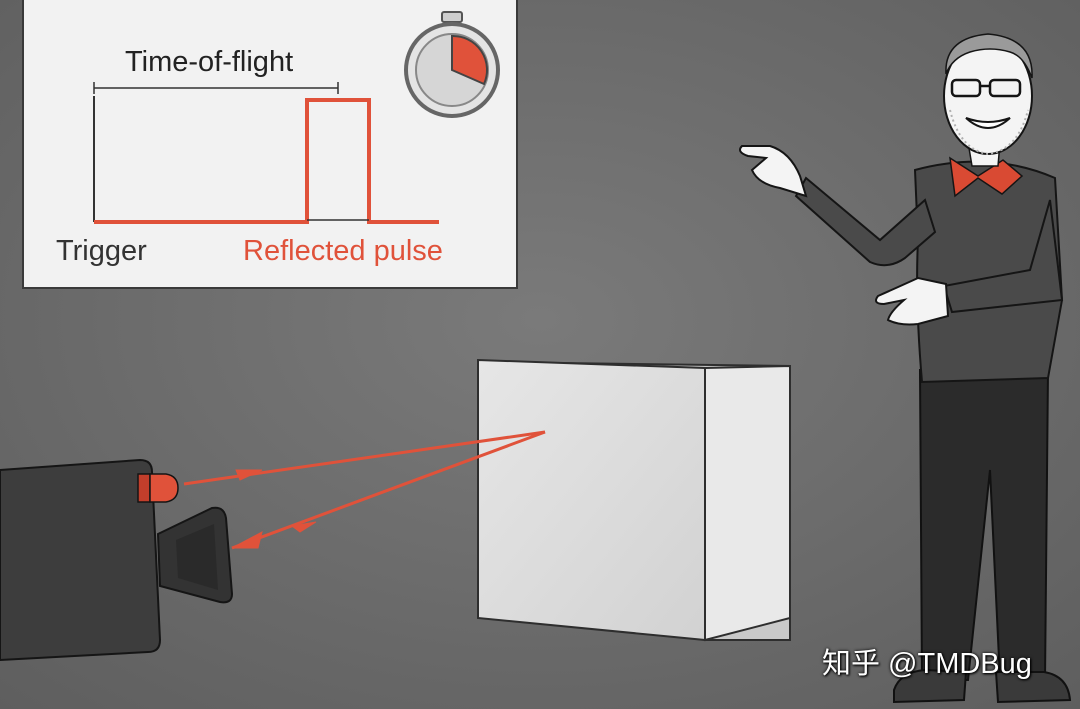 Image resolution: width=1080 pixels, height=709 pixels. Describe the element at coordinates (209, 62) in the screenshot. I see `tof-label: Time-of-flight` at that location.